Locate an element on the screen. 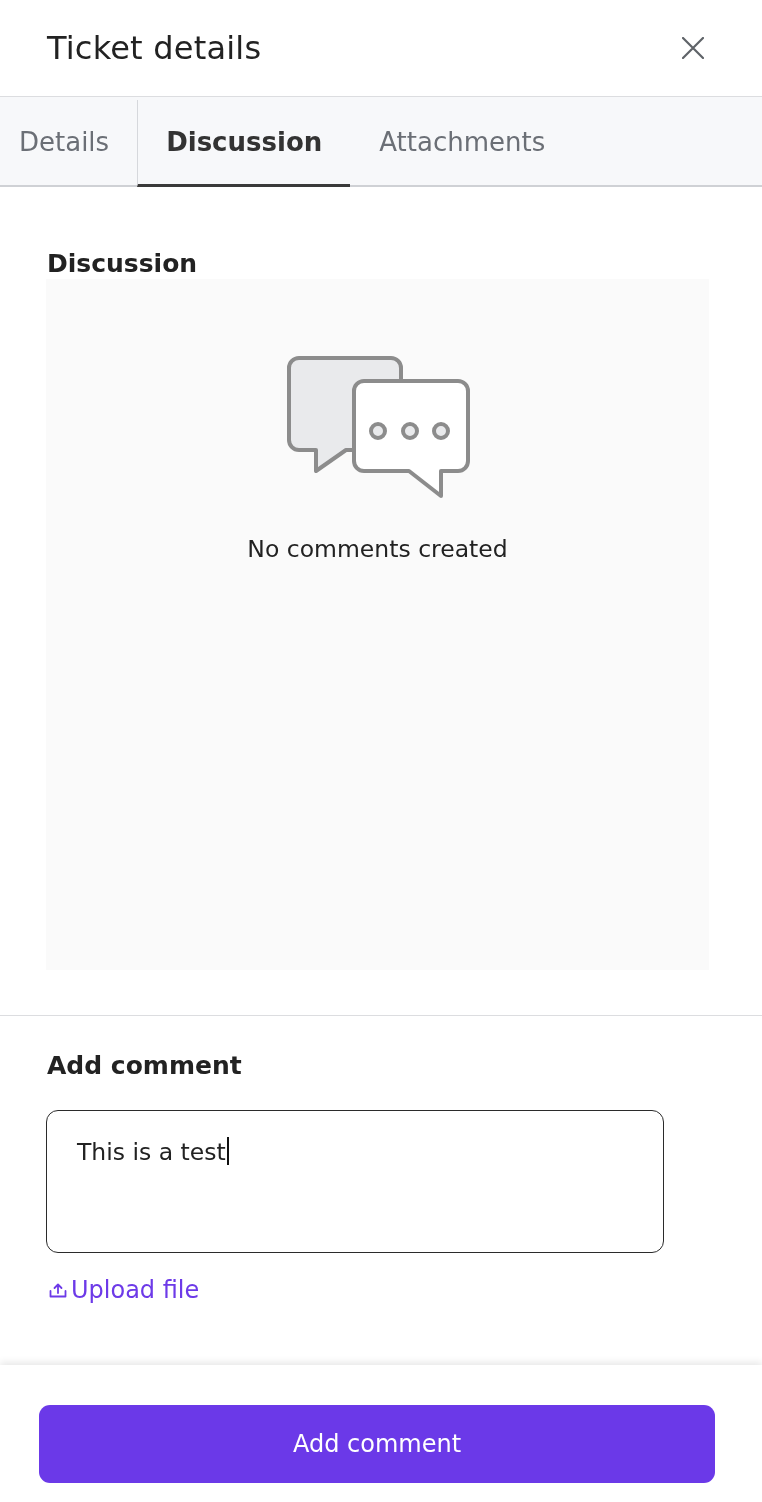 The width and height of the screenshot is (762, 1502). tab: Details is located at coordinates (69, 143).